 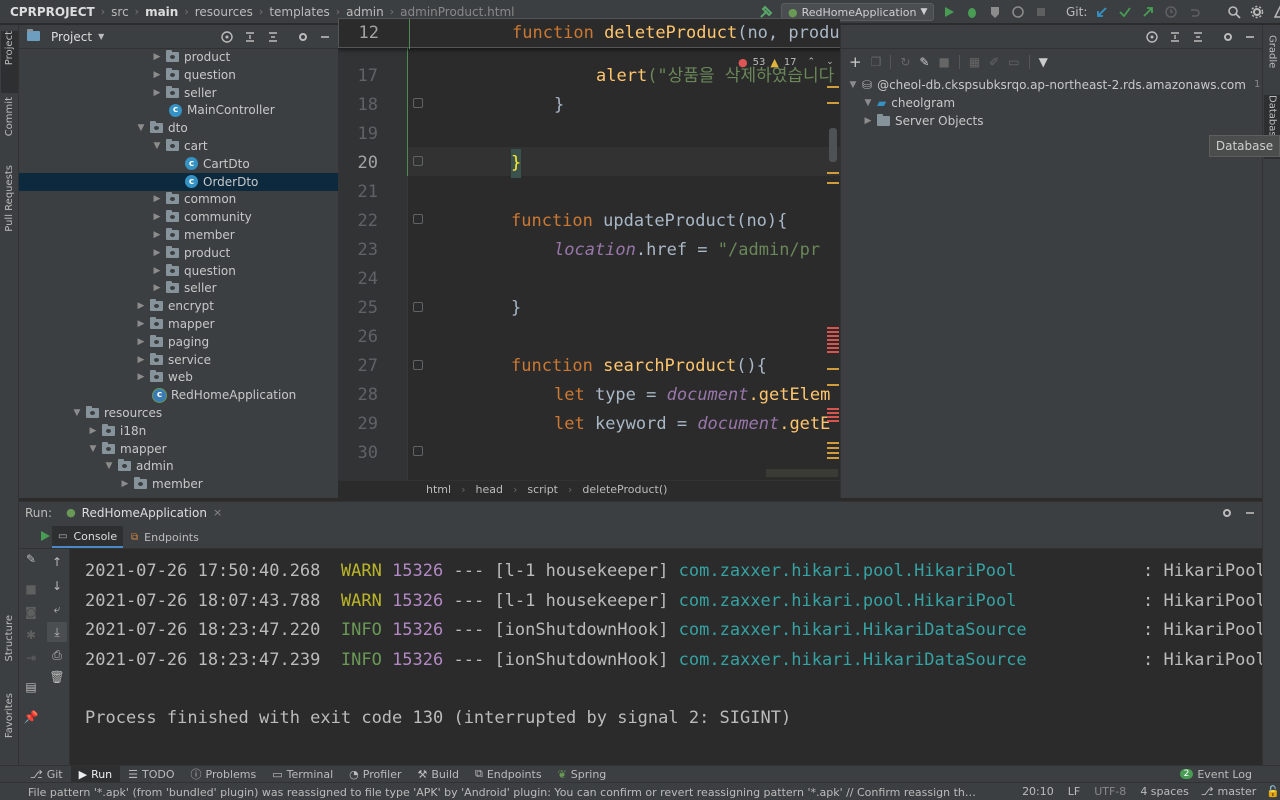 I want to click on breadcrumb-file: adminProduct.html, so click(x=457, y=12).